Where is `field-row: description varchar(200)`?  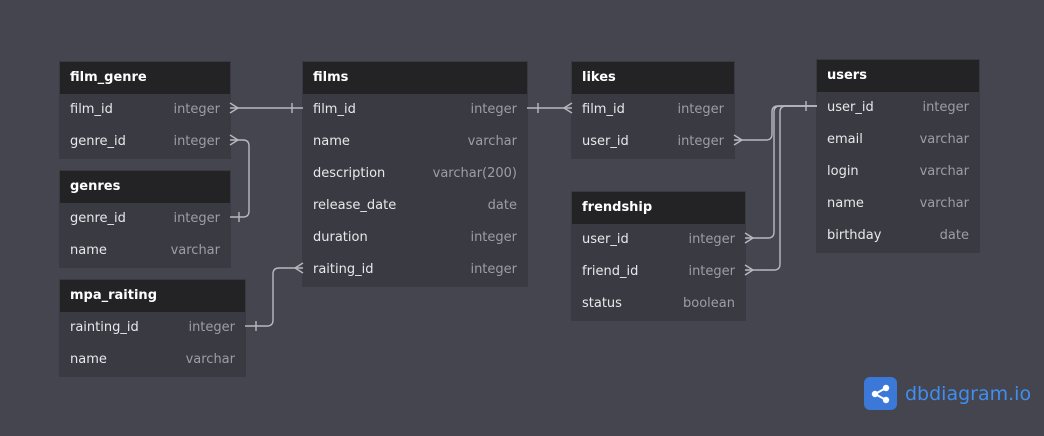 field-row: description varchar(200) is located at coordinates (415, 174).